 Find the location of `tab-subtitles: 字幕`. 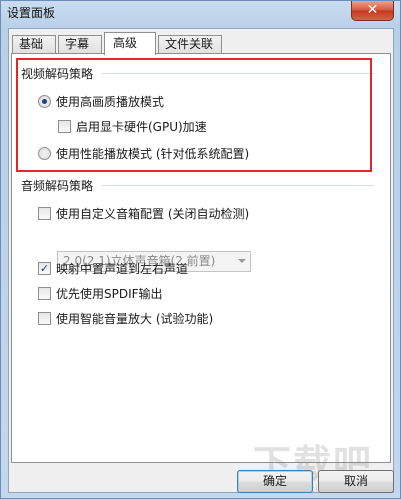

tab-subtitles: 字幕 is located at coordinates (80, 44).